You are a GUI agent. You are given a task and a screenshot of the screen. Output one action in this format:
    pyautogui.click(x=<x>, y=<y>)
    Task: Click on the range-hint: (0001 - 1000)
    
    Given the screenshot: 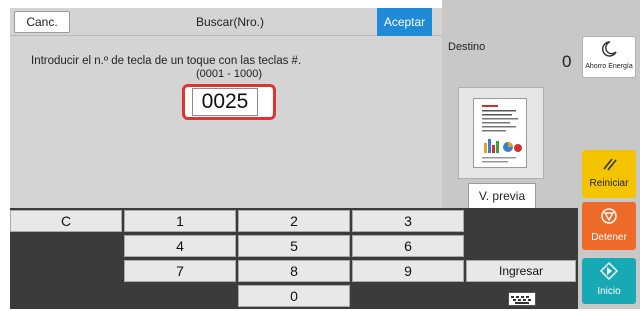 What is the action you would take?
    pyautogui.click(x=229, y=75)
    